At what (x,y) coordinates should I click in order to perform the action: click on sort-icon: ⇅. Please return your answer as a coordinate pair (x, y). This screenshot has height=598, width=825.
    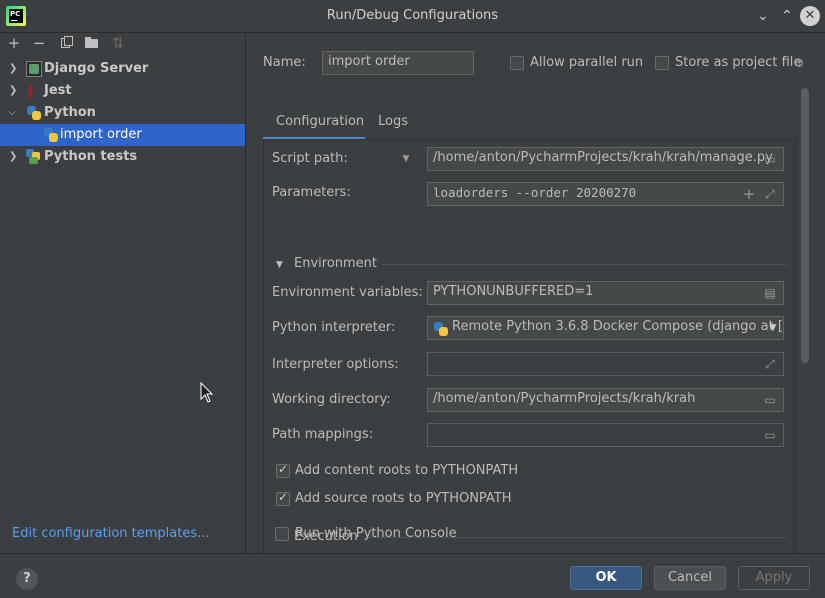
    Looking at the image, I should click on (118, 43).